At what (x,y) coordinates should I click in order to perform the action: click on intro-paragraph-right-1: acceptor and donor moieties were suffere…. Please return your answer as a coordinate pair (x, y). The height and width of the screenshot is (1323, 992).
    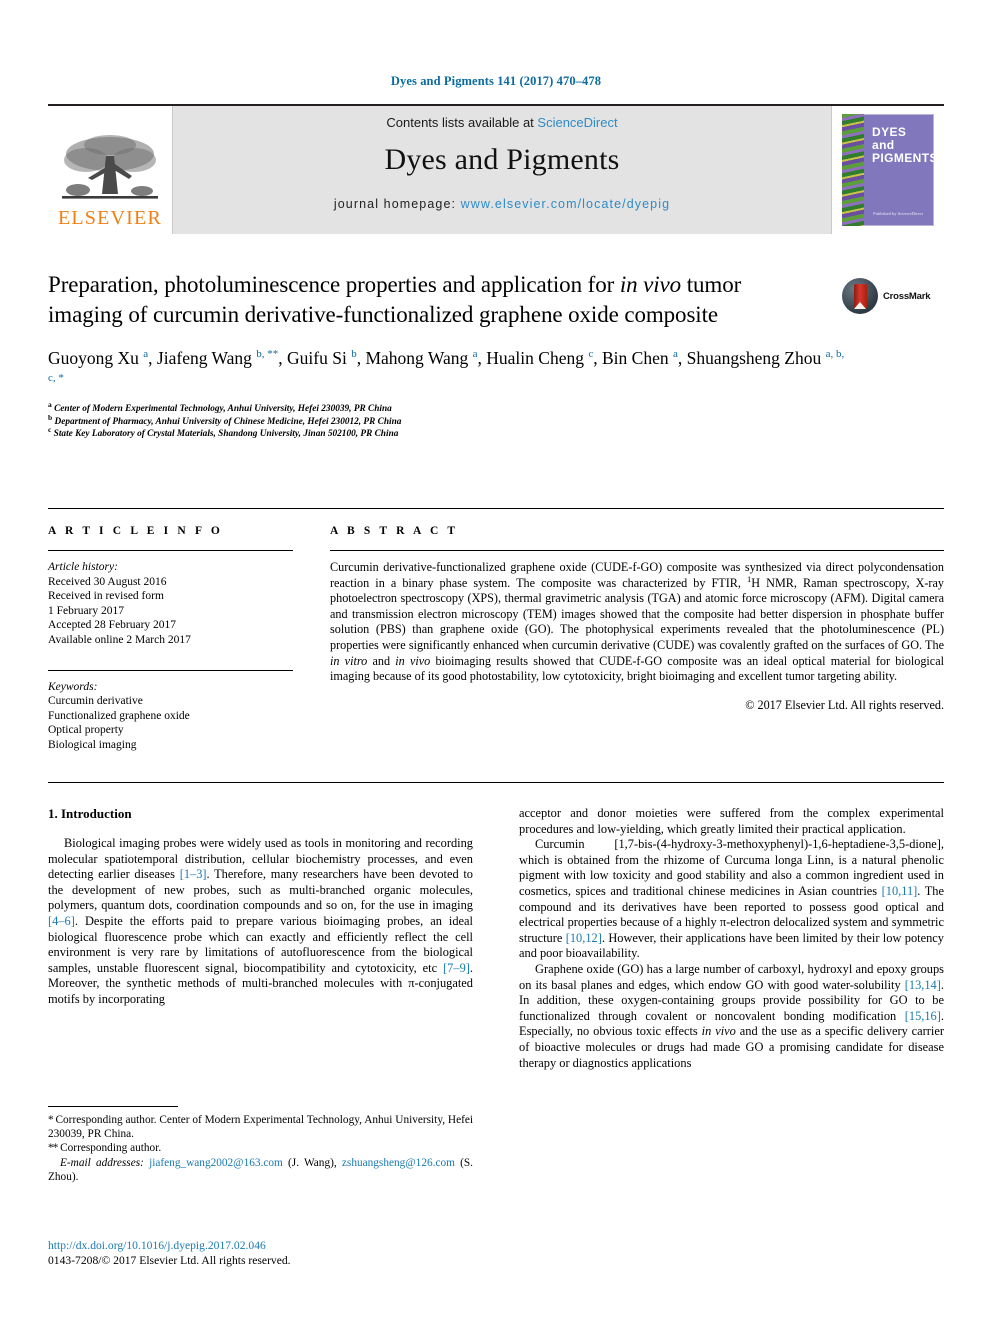
    Looking at the image, I should click on (731, 821).